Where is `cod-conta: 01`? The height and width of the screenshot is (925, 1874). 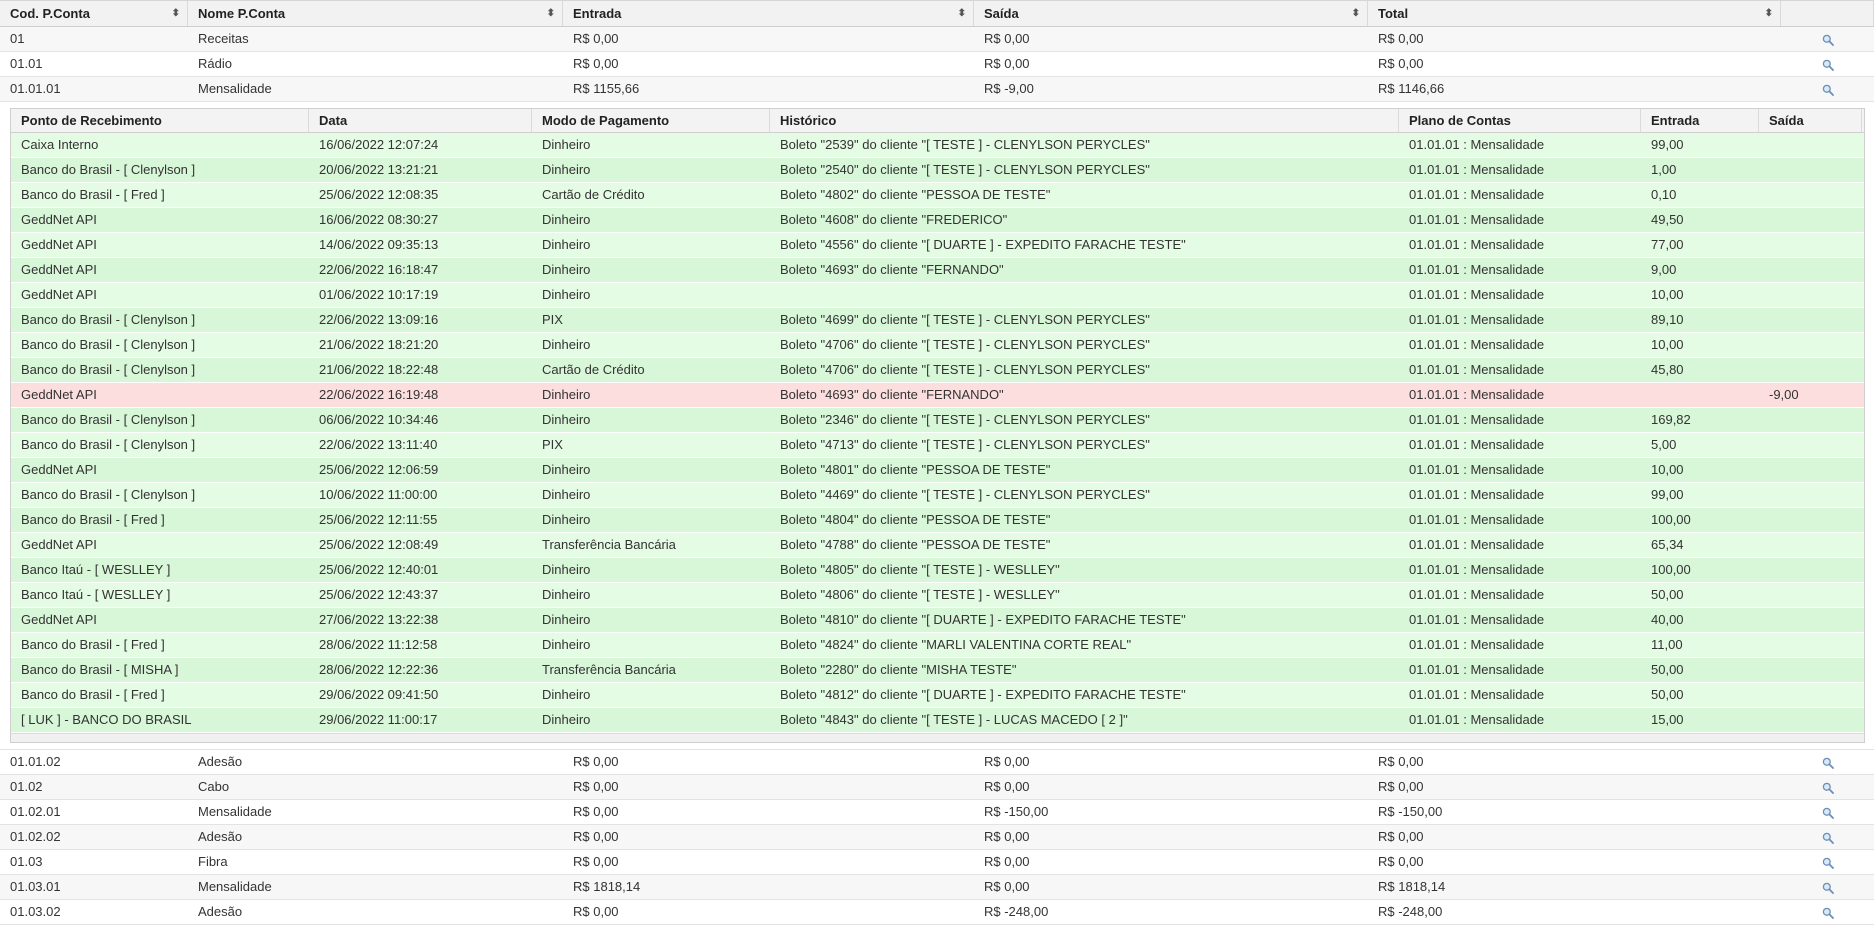
cod-conta: 01 is located at coordinates (17, 38).